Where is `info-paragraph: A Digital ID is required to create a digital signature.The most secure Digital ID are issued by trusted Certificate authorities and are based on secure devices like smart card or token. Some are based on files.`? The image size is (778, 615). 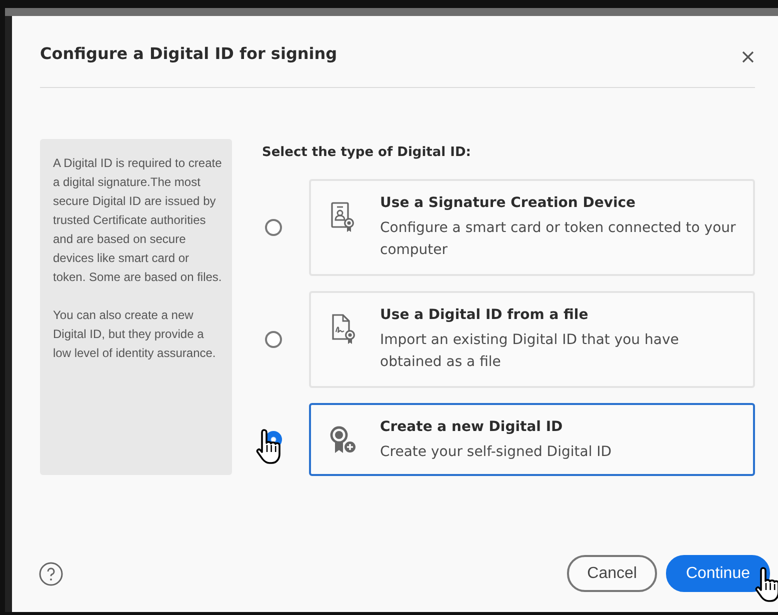
info-paragraph: A Digital ID is required to create a digital signature.The most secure Digital ID are issued by trusted Certificate authorities and are based on secure devices like smart card or token. Some are based on files. is located at coordinates (137, 220).